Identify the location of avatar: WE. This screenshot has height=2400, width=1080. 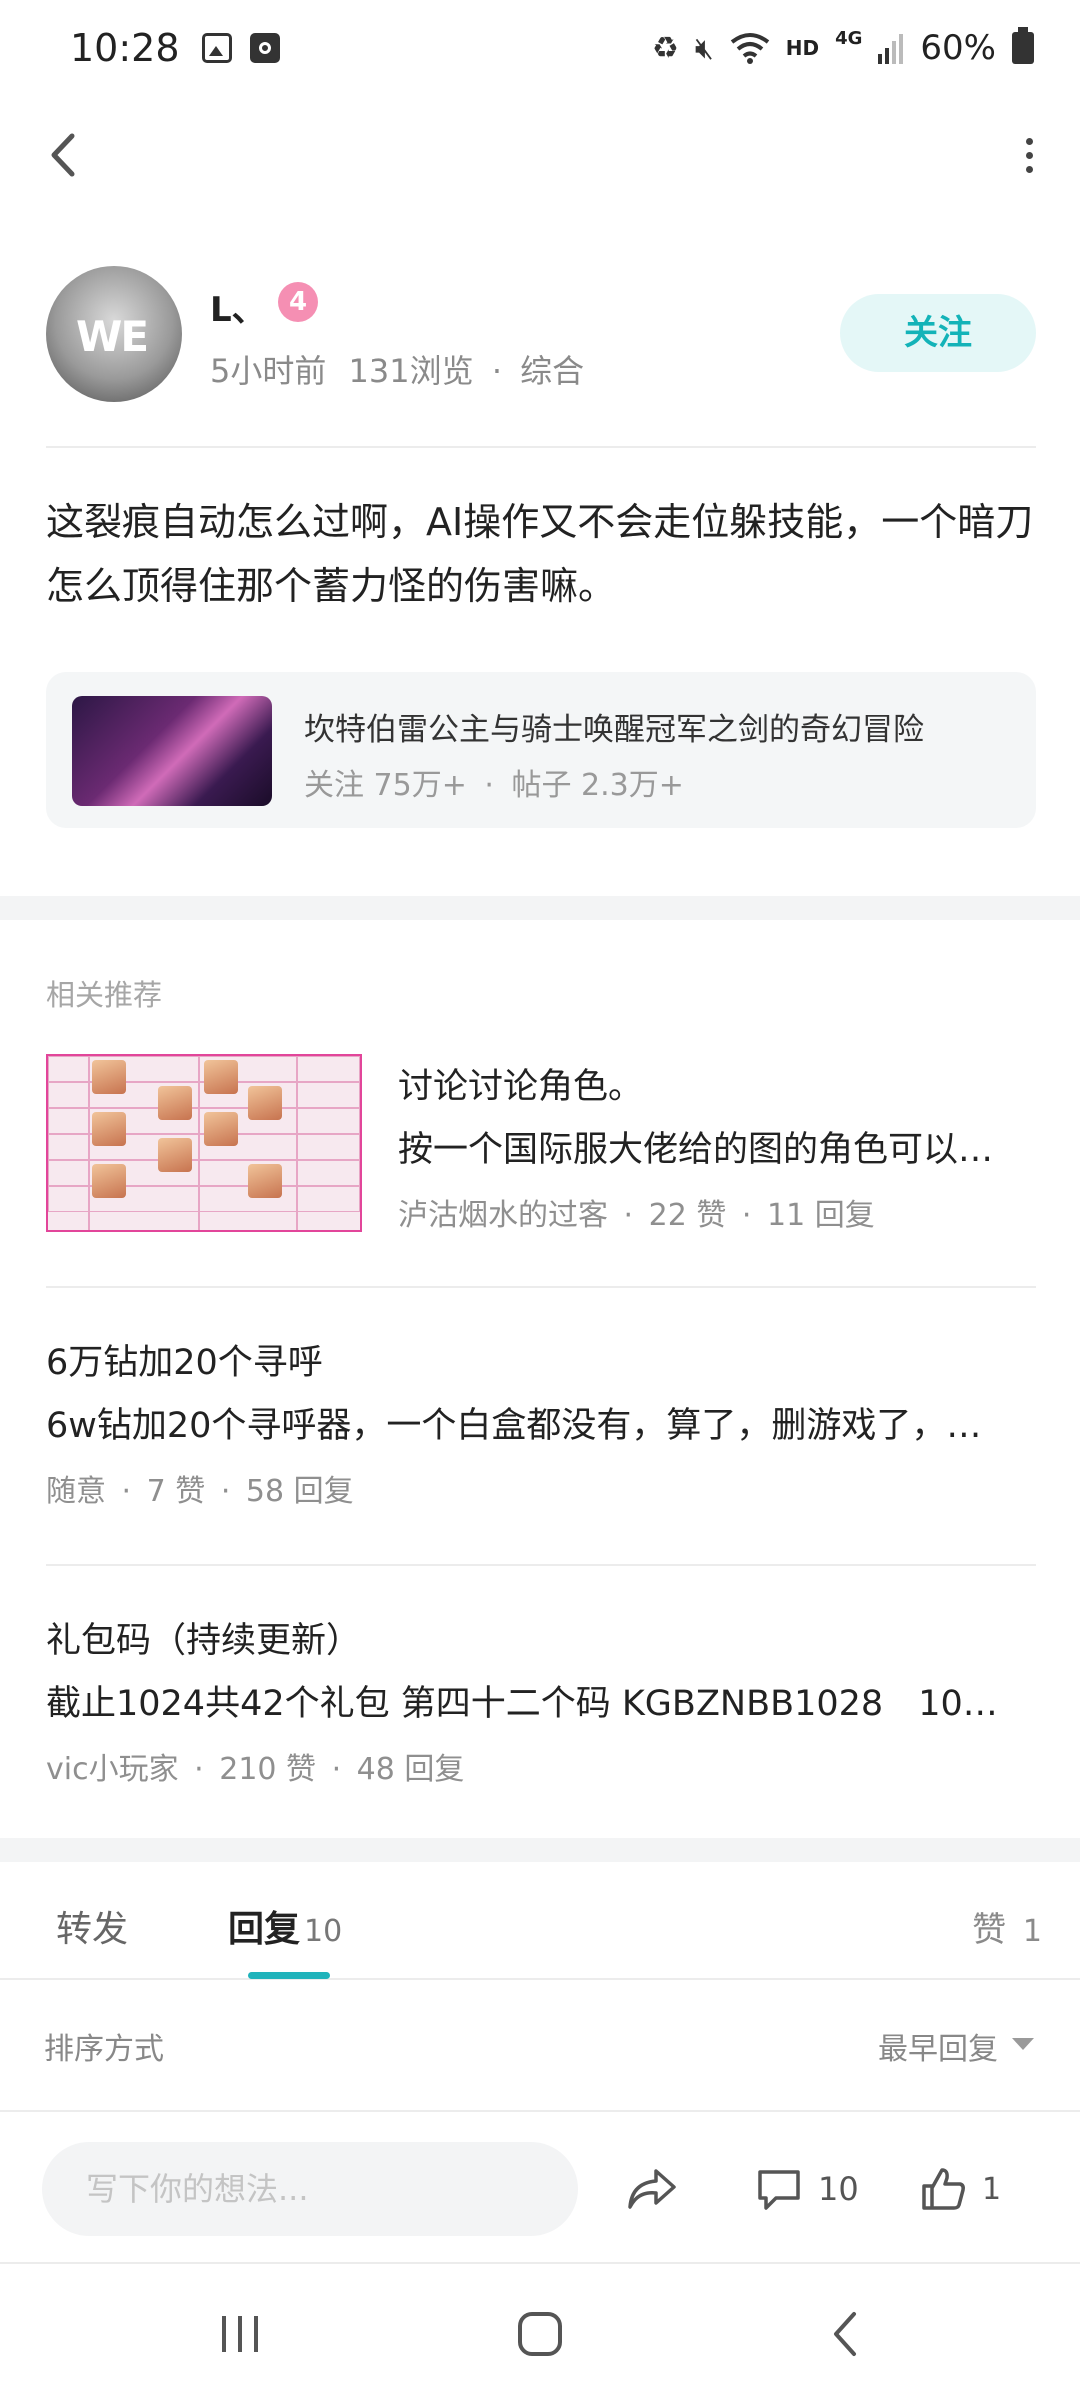
(114, 334).